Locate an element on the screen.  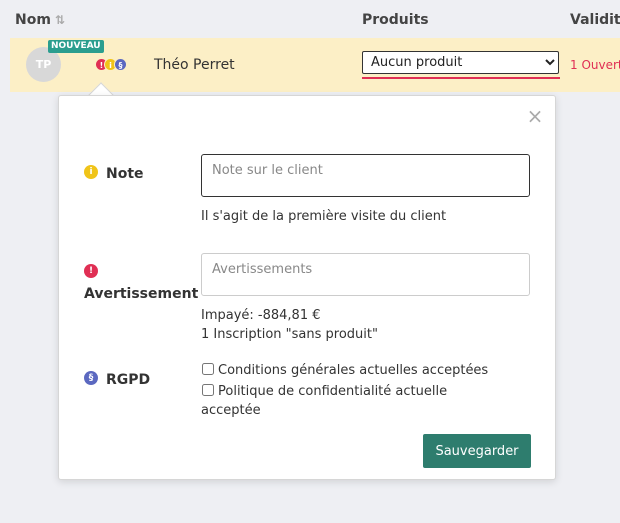
terms-checkbox is located at coordinates (208, 369).